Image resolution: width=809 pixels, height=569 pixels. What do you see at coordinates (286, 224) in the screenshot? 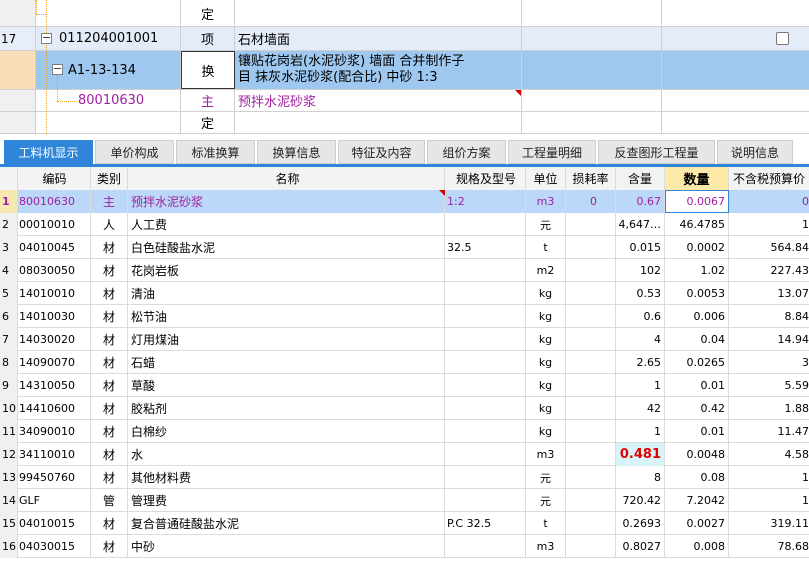
I see `cell-name: 人工费` at bounding box center [286, 224].